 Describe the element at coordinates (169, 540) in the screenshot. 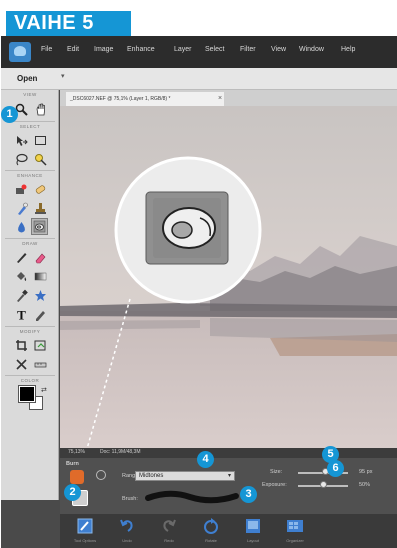

I see `redo-label: Redo` at that location.